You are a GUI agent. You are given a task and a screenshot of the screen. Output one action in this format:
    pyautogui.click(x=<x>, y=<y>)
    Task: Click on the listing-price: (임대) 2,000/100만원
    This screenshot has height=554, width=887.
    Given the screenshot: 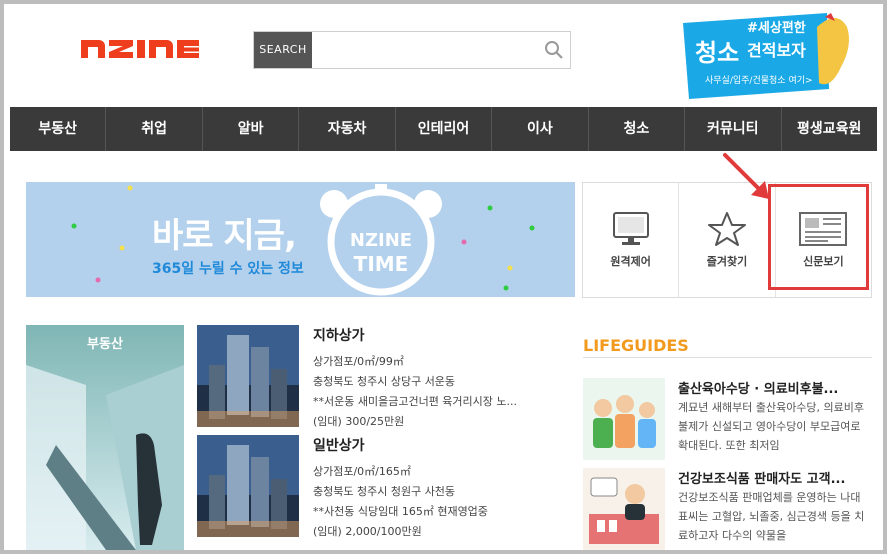 What is the action you would take?
    pyautogui.click(x=367, y=531)
    